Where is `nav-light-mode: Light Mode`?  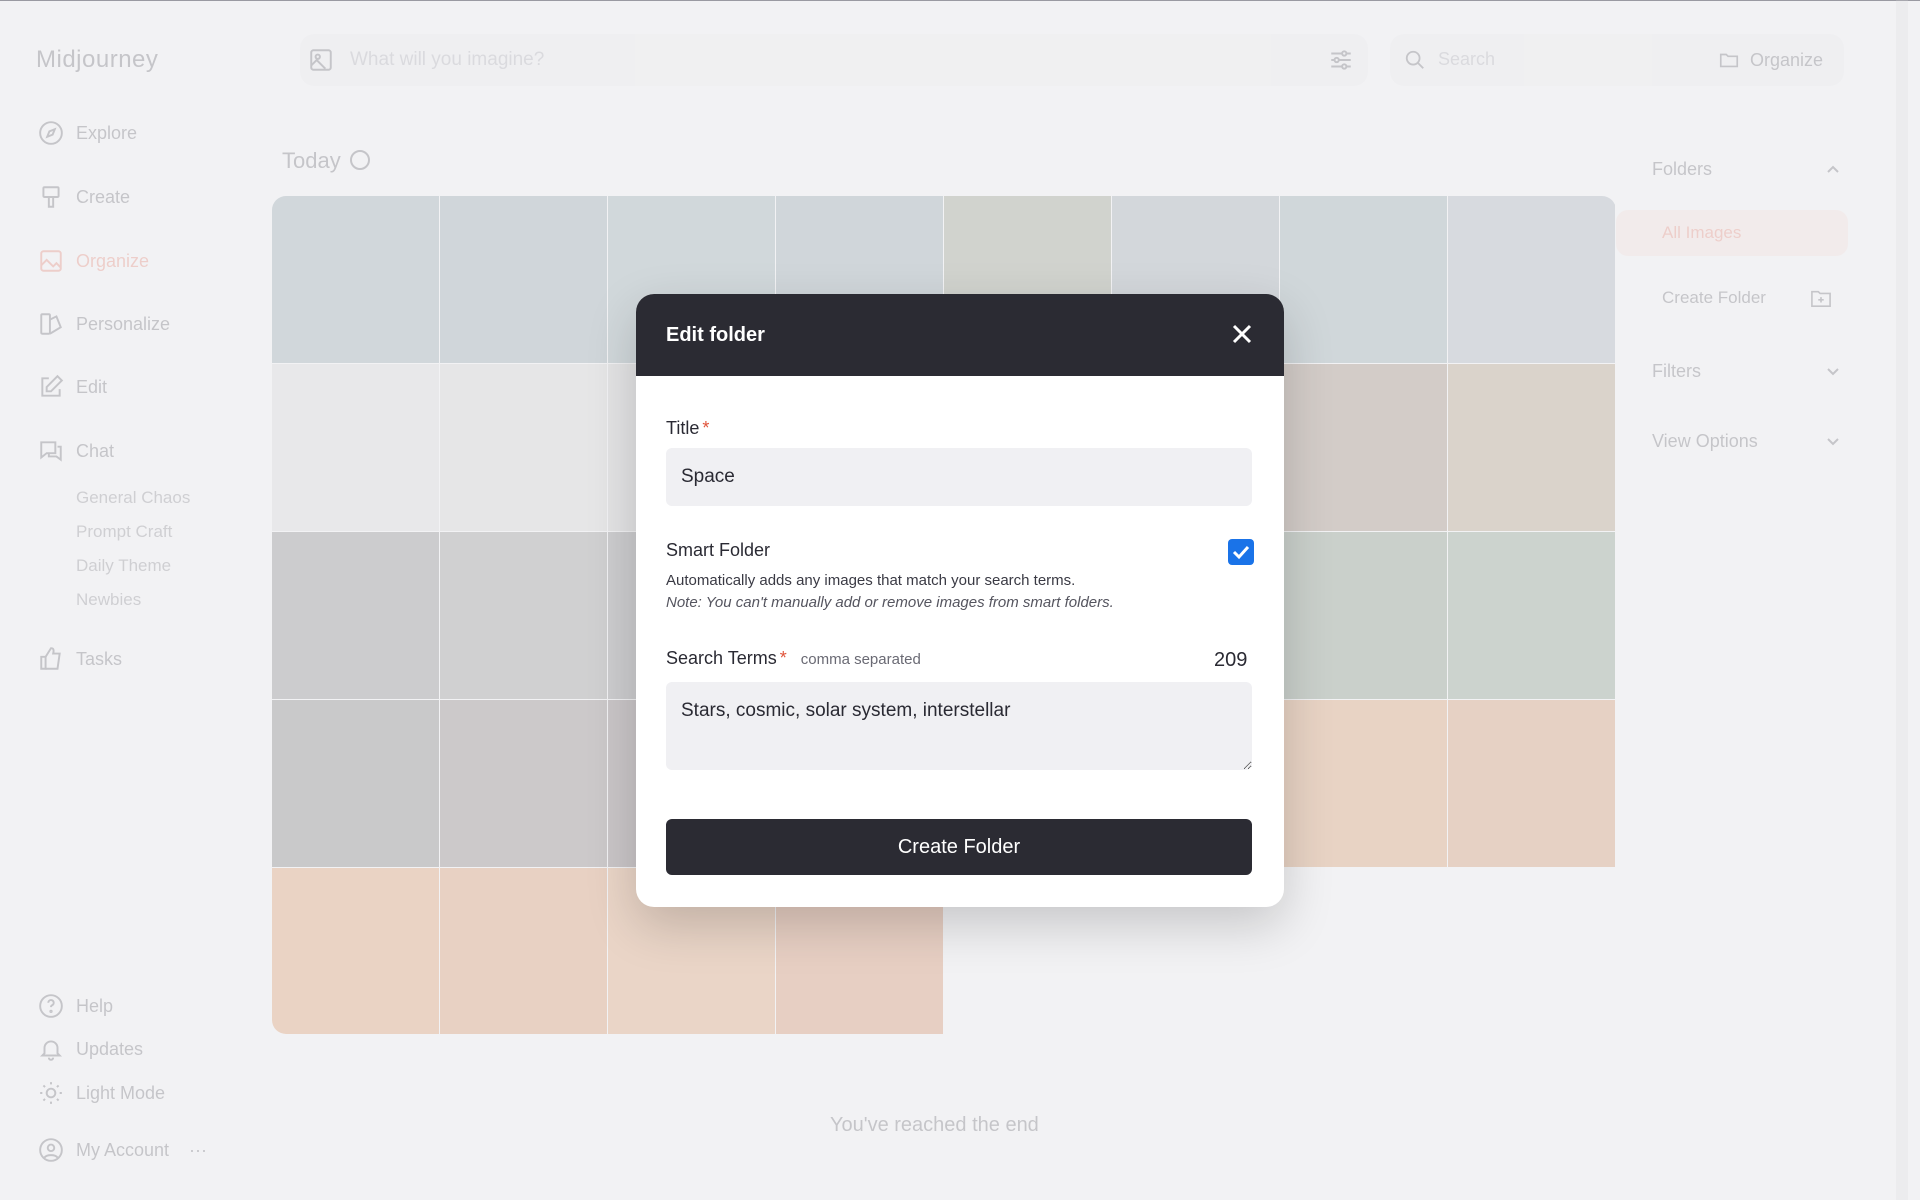
nav-light-mode: Light Mode is located at coordinates (101, 1093).